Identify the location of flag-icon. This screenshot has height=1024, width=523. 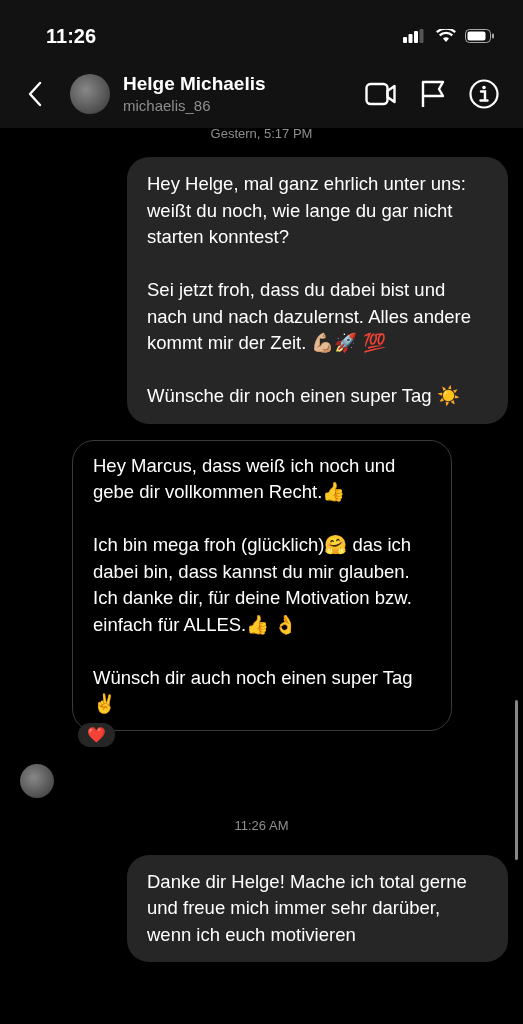
(433, 93).